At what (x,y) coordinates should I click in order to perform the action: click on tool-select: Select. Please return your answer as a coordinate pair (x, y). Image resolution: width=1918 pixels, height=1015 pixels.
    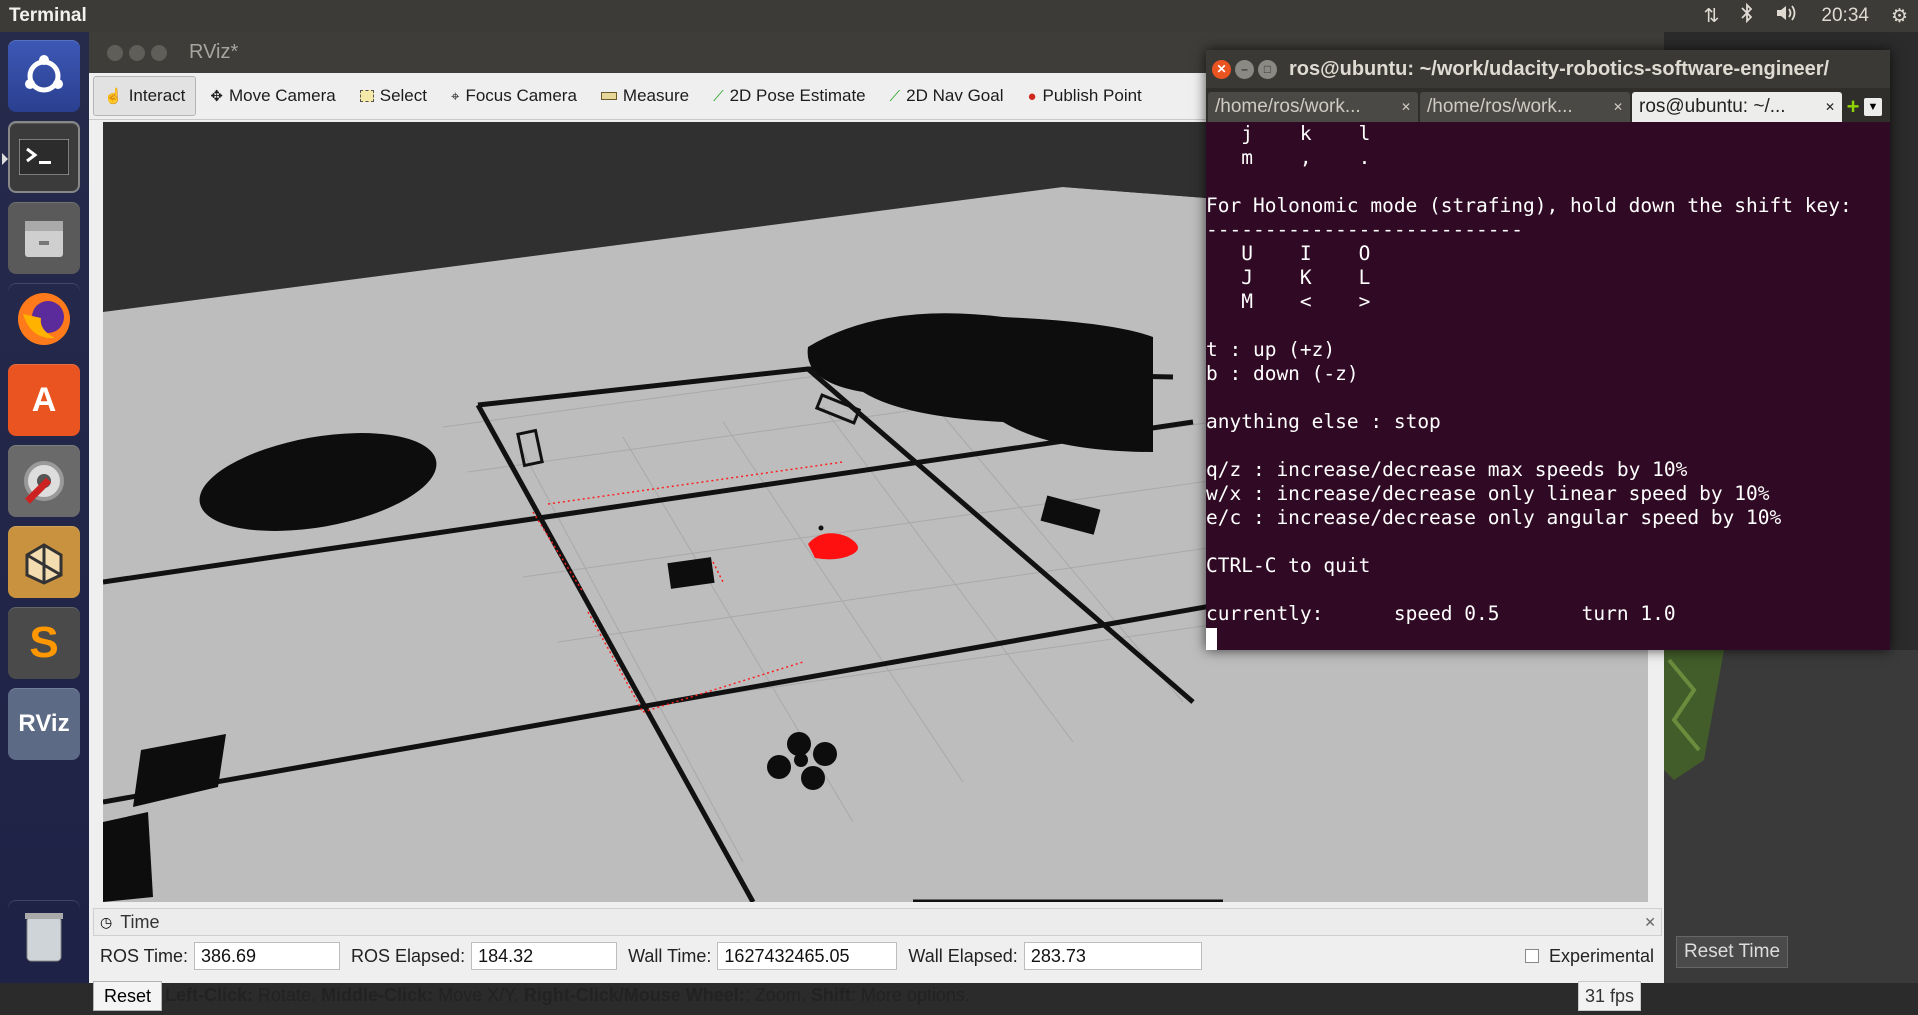
    Looking at the image, I should click on (393, 96).